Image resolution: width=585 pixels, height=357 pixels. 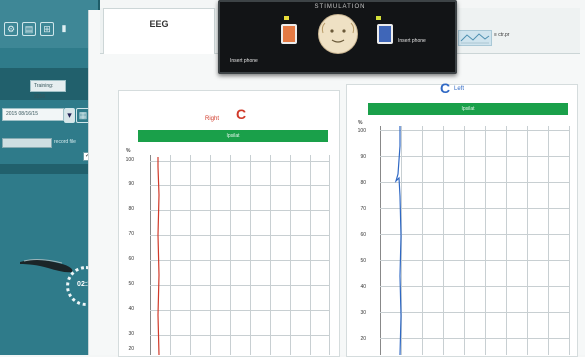 What do you see at coordinates (29, 29) in the screenshot?
I see `print-icon: ▤` at bounding box center [29, 29].